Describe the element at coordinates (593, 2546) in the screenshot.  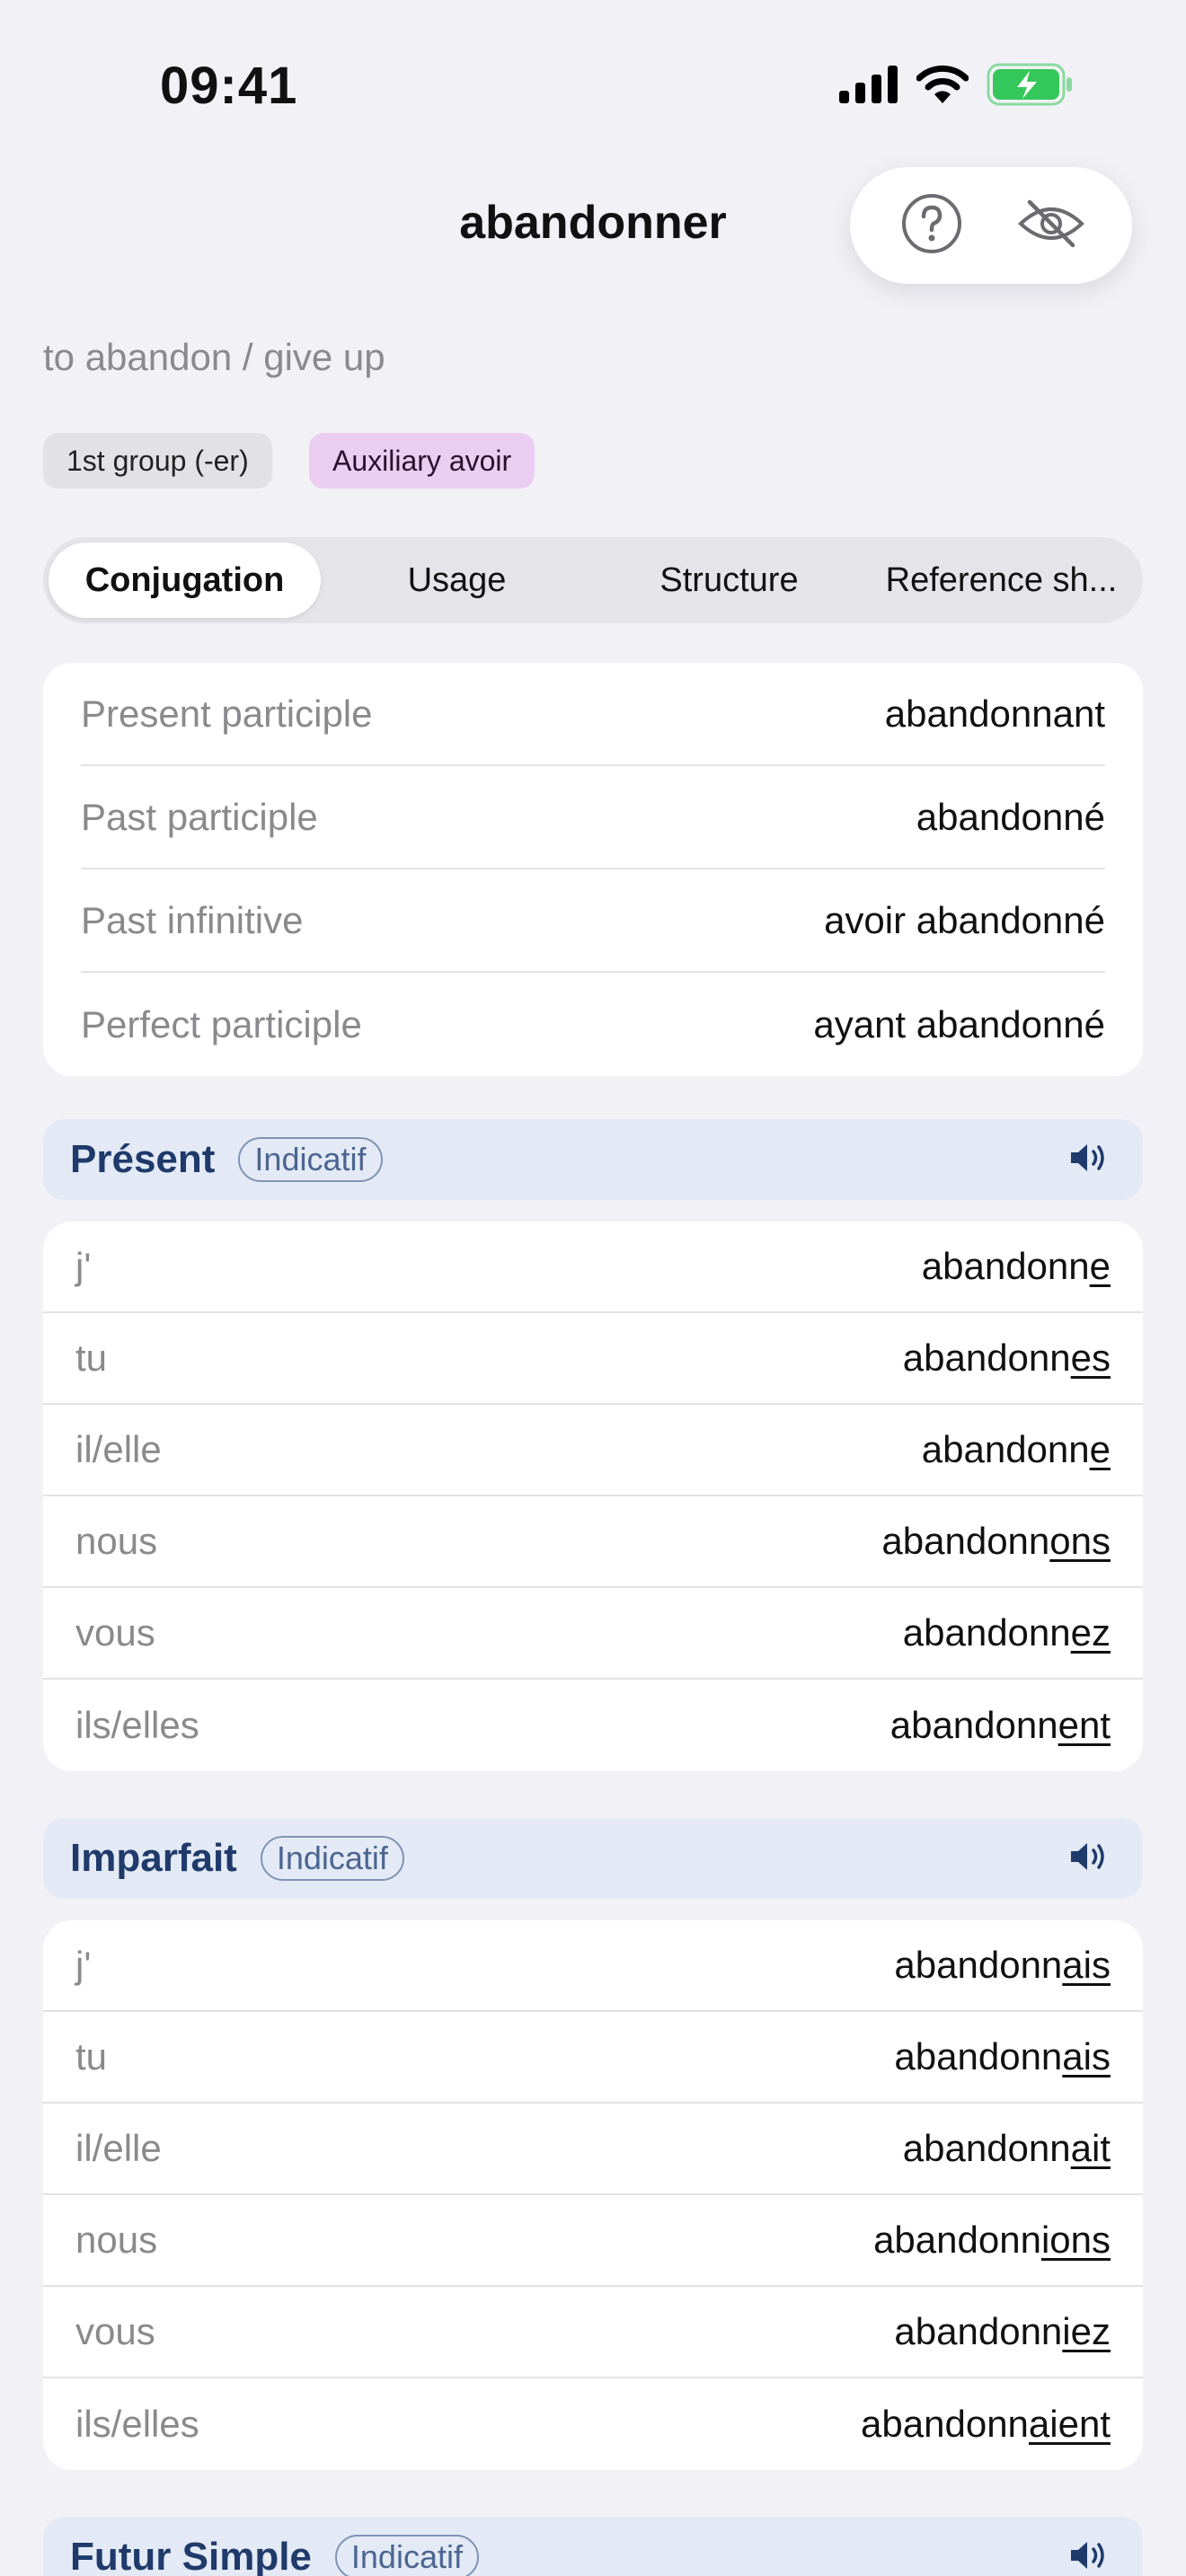
I see `tense-header-futur-simple: Futur Simple Indicatif` at that location.